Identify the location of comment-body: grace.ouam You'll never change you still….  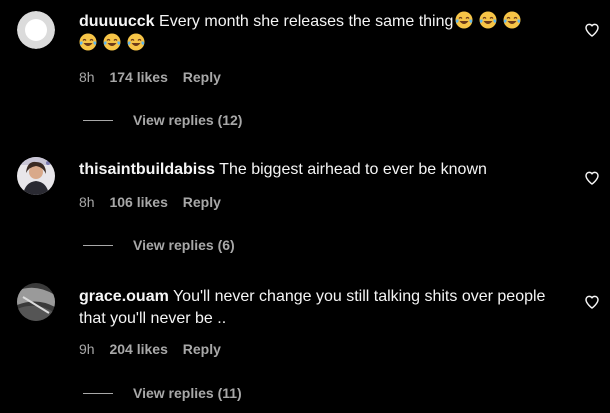
(324, 308).